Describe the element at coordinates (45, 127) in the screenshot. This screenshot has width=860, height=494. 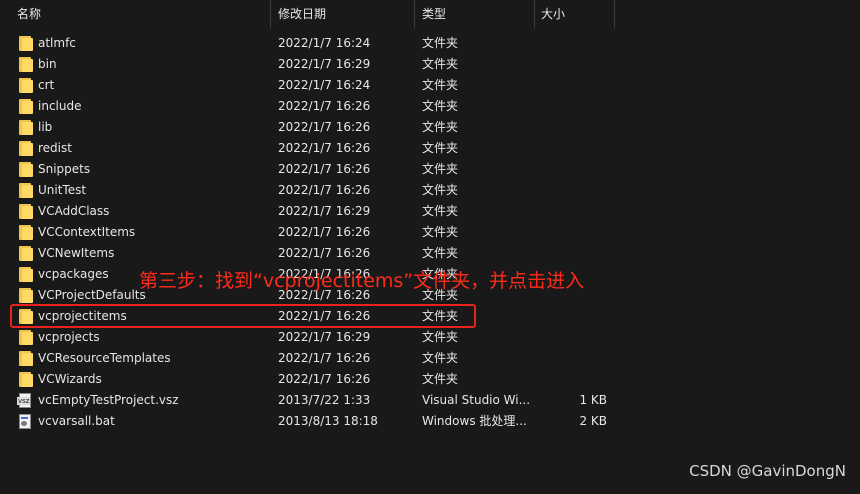
I see `file-name: lib` at that location.